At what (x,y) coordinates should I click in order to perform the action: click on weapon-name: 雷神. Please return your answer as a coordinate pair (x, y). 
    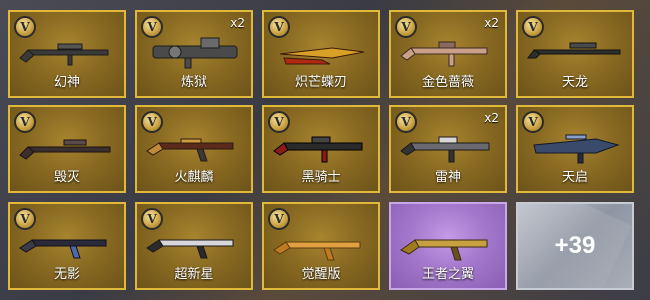
    Looking at the image, I should click on (447, 177).